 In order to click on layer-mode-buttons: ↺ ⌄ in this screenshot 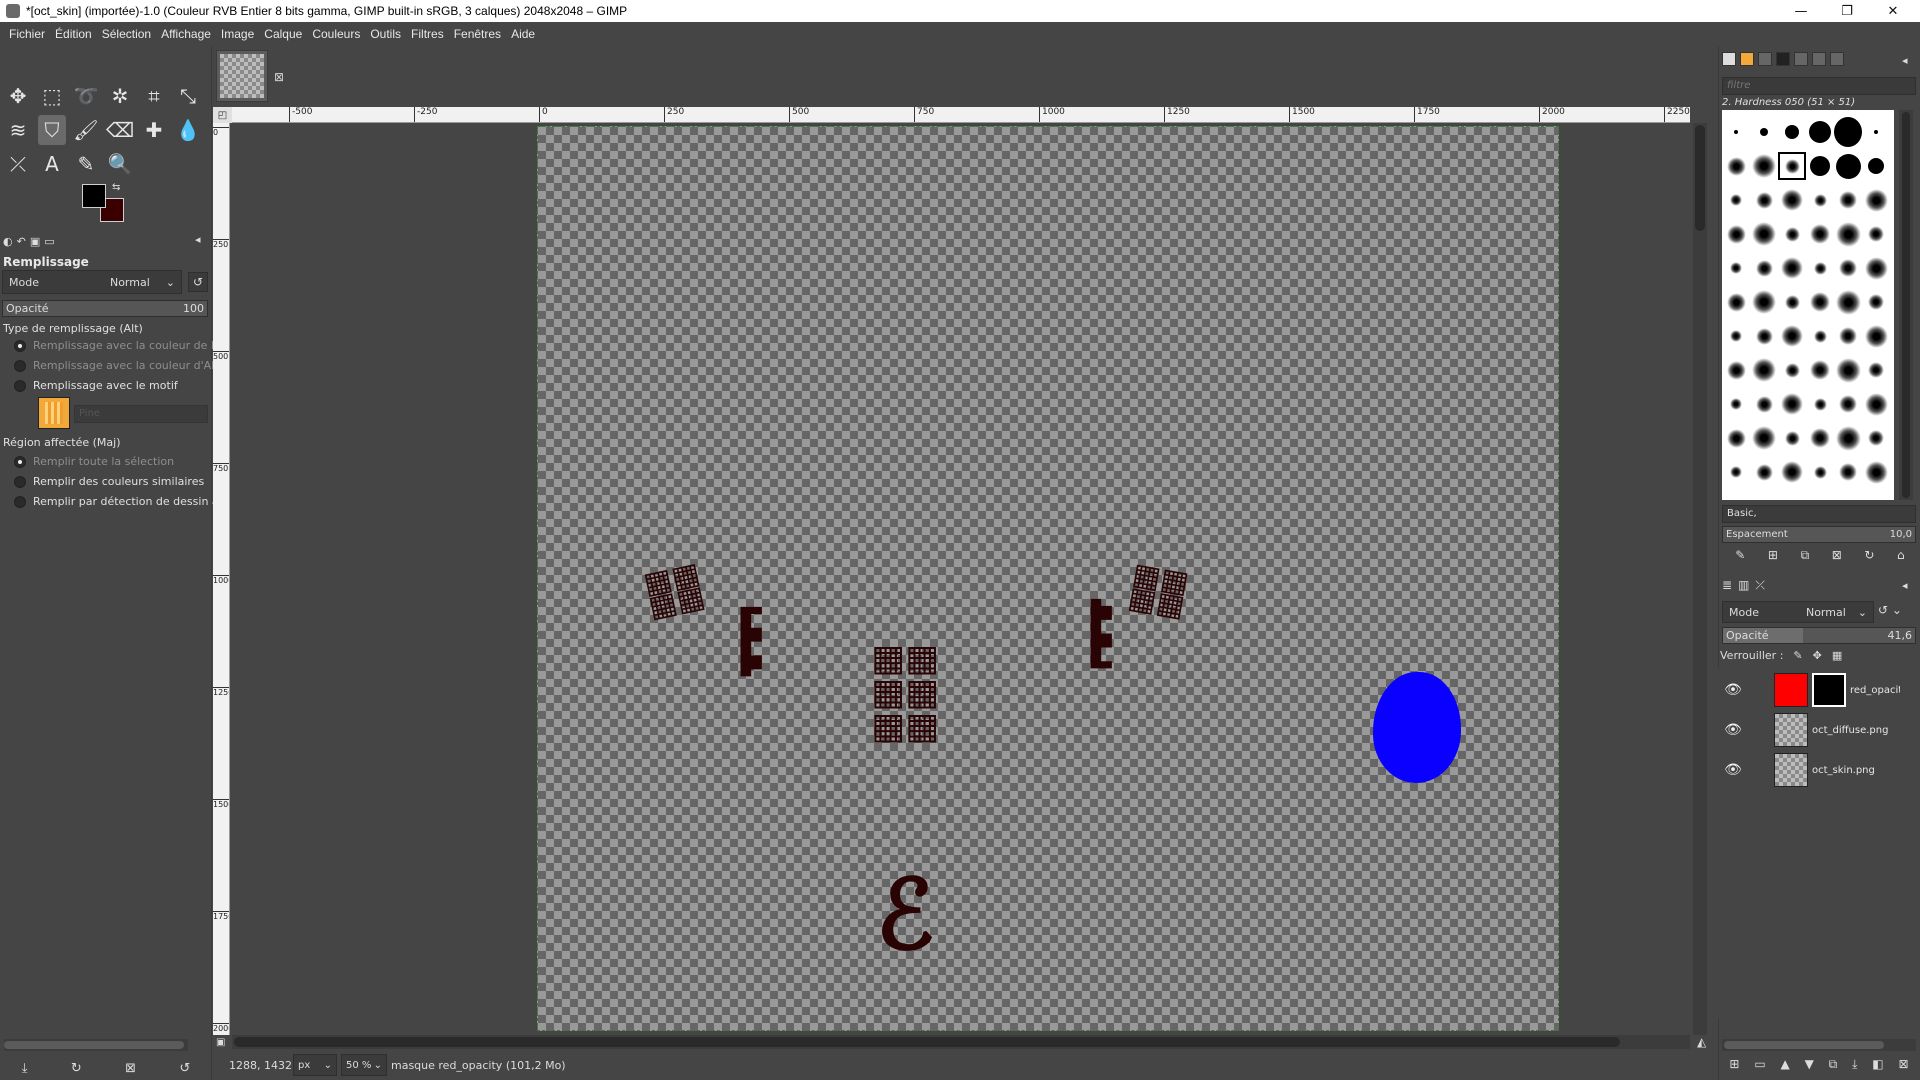, I will do `click(1890, 610)`.